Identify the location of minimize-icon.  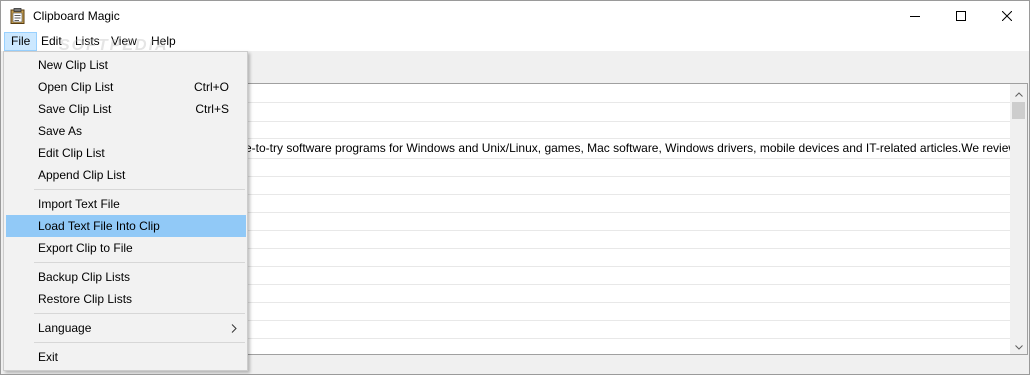
(915, 16).